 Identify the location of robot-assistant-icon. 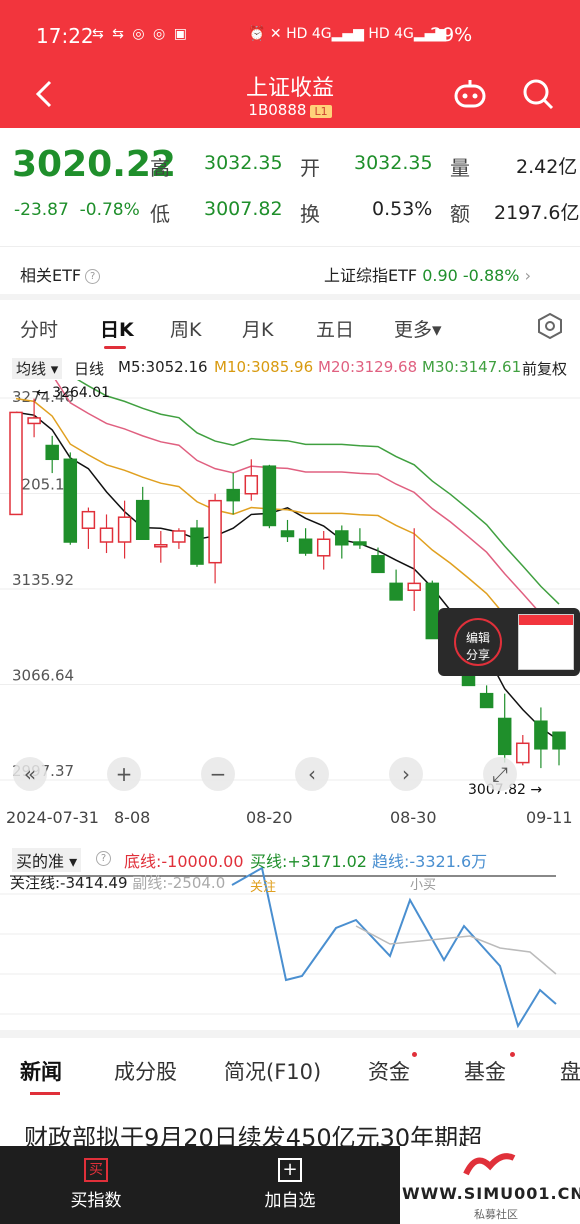
(470, 94).